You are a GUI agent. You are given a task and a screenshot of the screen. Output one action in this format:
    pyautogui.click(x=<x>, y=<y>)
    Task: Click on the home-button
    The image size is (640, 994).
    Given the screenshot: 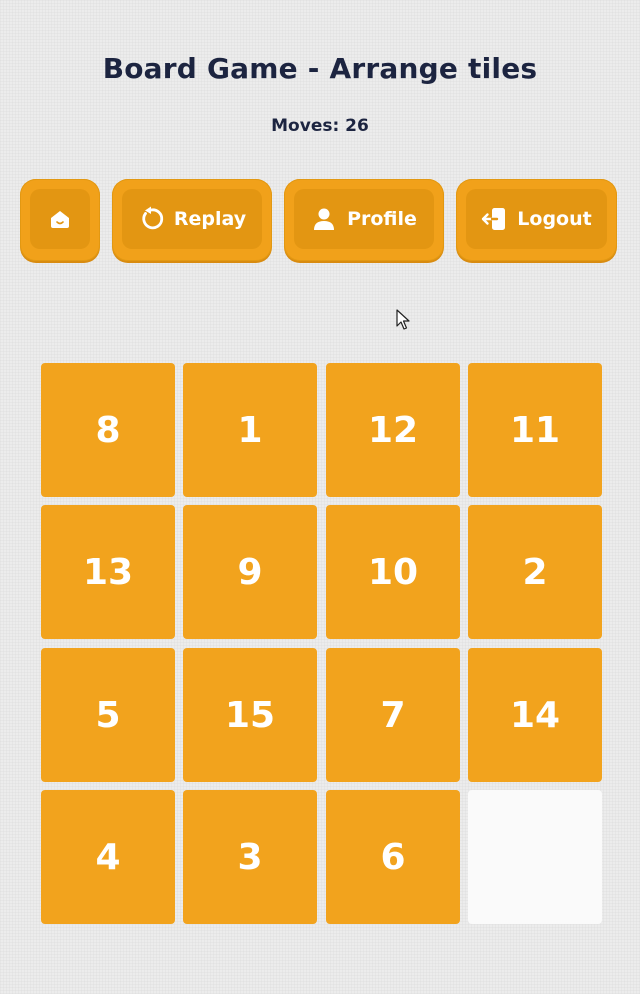 What is the action you would take?
    pyautogui.click(x=60, y=220)
    